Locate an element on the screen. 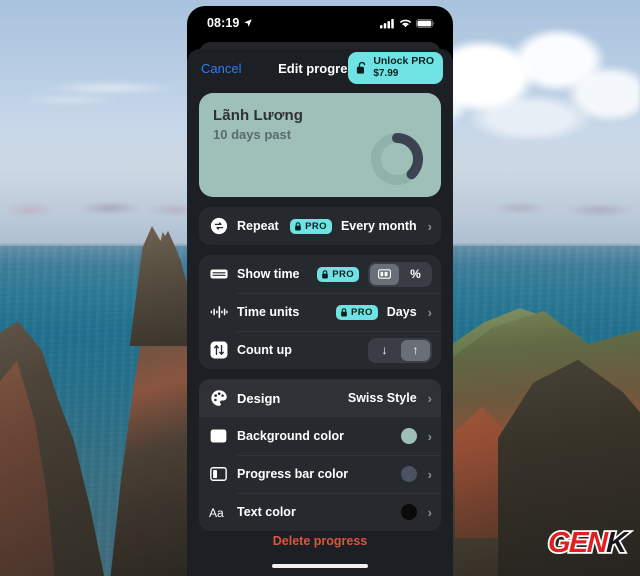 This screenshot has height=576, width=640. row-show-time: Show time PRO % is located at coordinates (320, 274).